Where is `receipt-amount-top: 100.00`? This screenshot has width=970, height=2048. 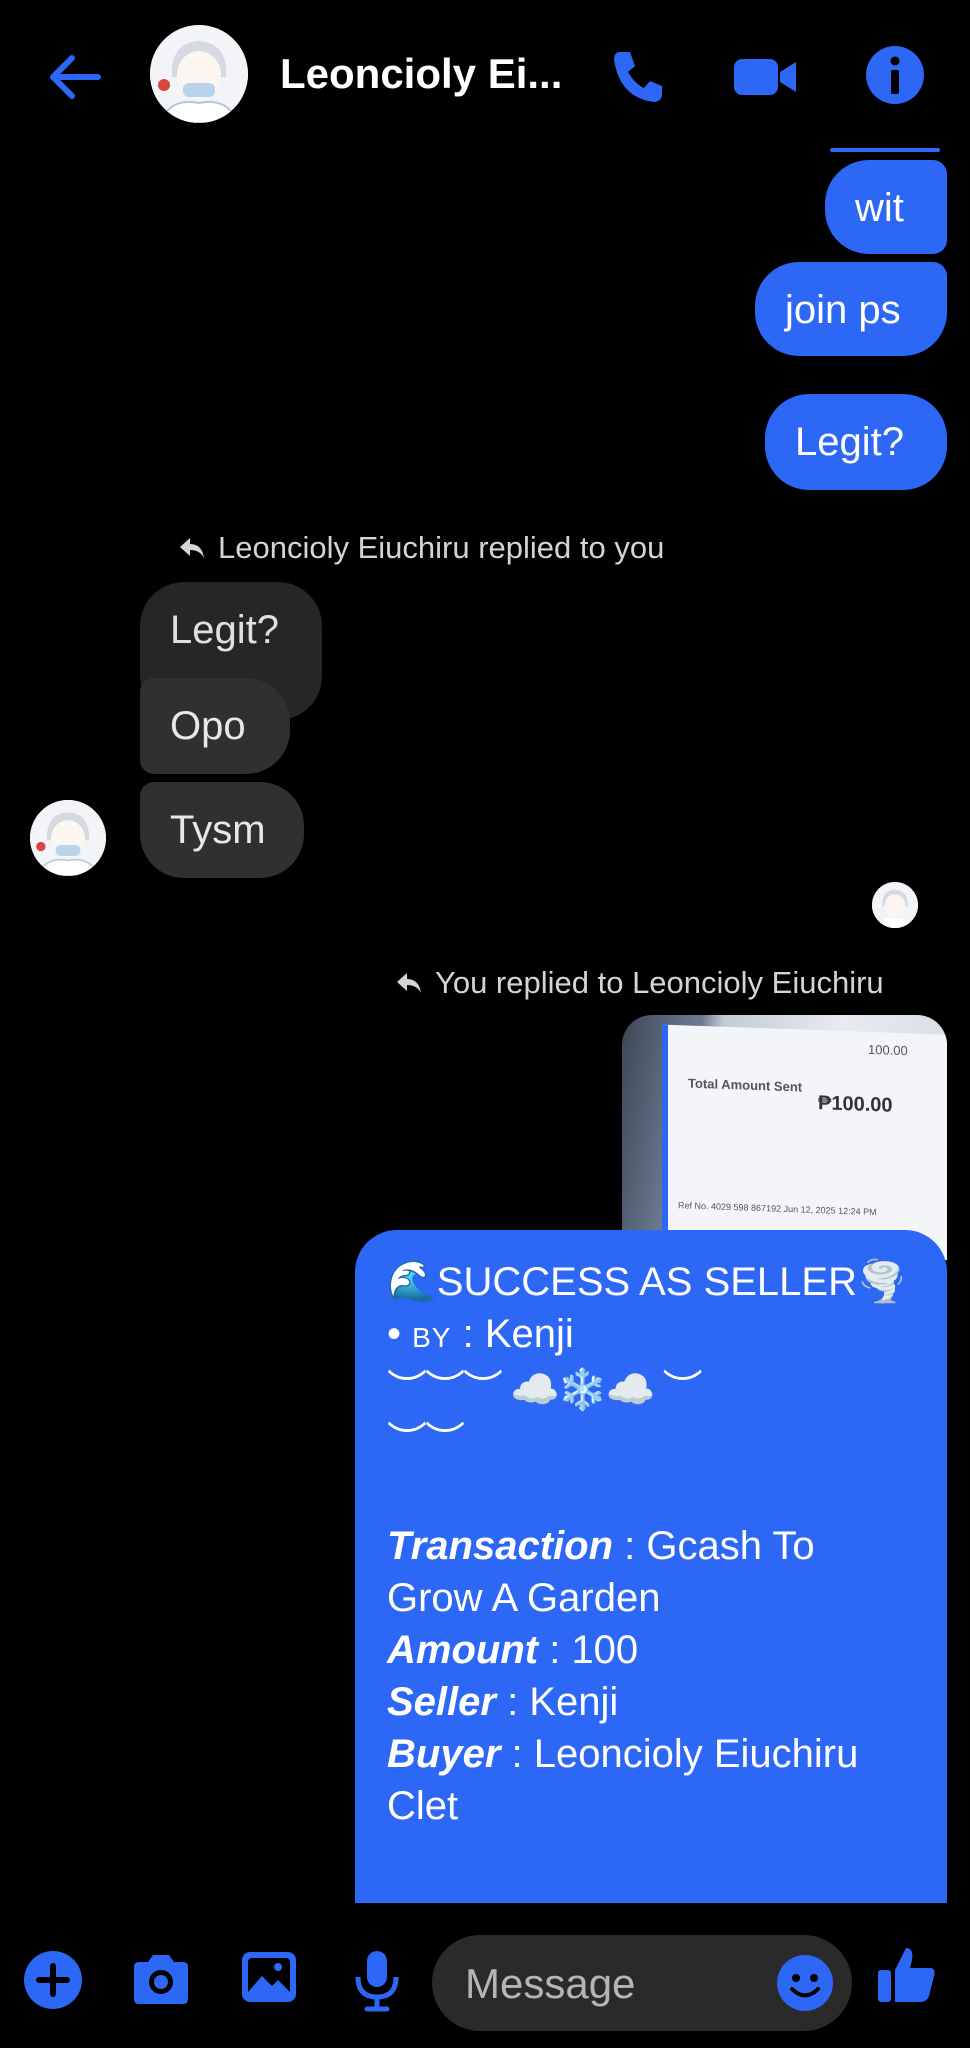 receipt-amount-top: 100.00 is located at coordinates (888, 1050).